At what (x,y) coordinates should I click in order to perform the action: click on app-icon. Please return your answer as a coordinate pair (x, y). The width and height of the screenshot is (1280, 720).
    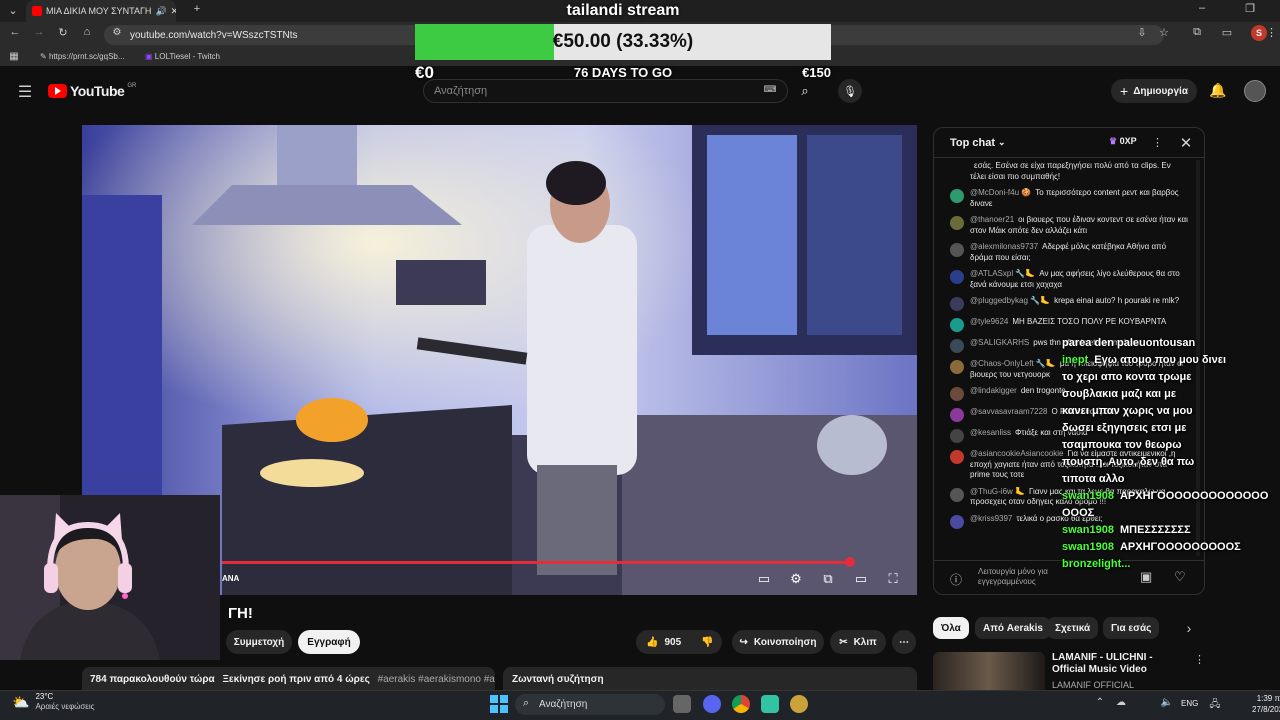
    Looking at the image, I should click on (799, 704).